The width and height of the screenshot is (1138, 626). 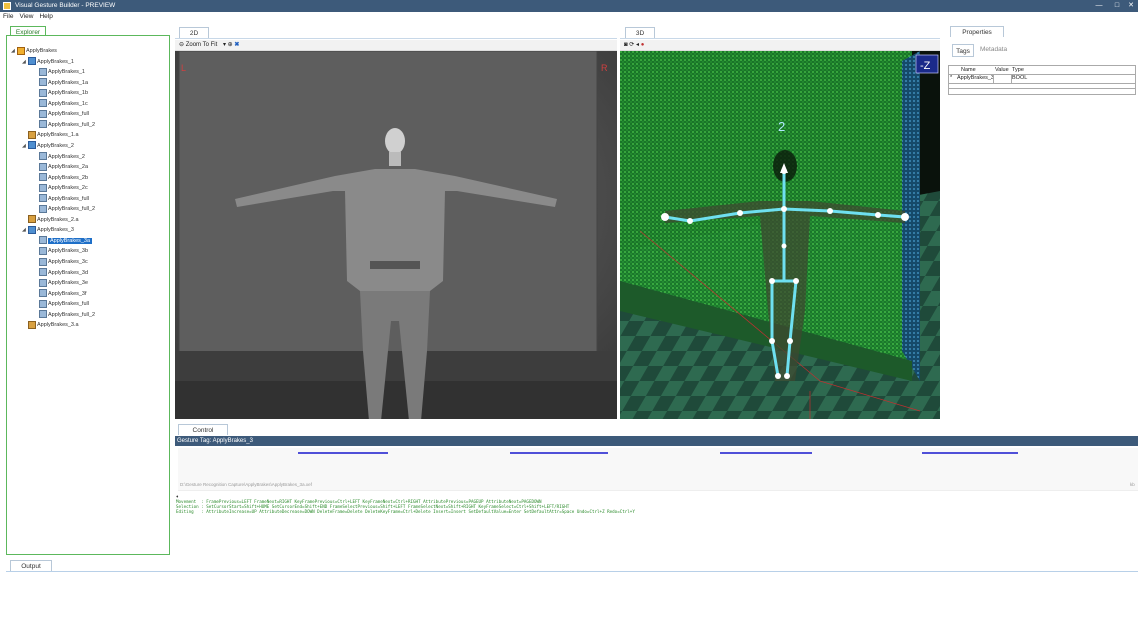 I want to click on menu-view: View, so click(x=26, y=17).